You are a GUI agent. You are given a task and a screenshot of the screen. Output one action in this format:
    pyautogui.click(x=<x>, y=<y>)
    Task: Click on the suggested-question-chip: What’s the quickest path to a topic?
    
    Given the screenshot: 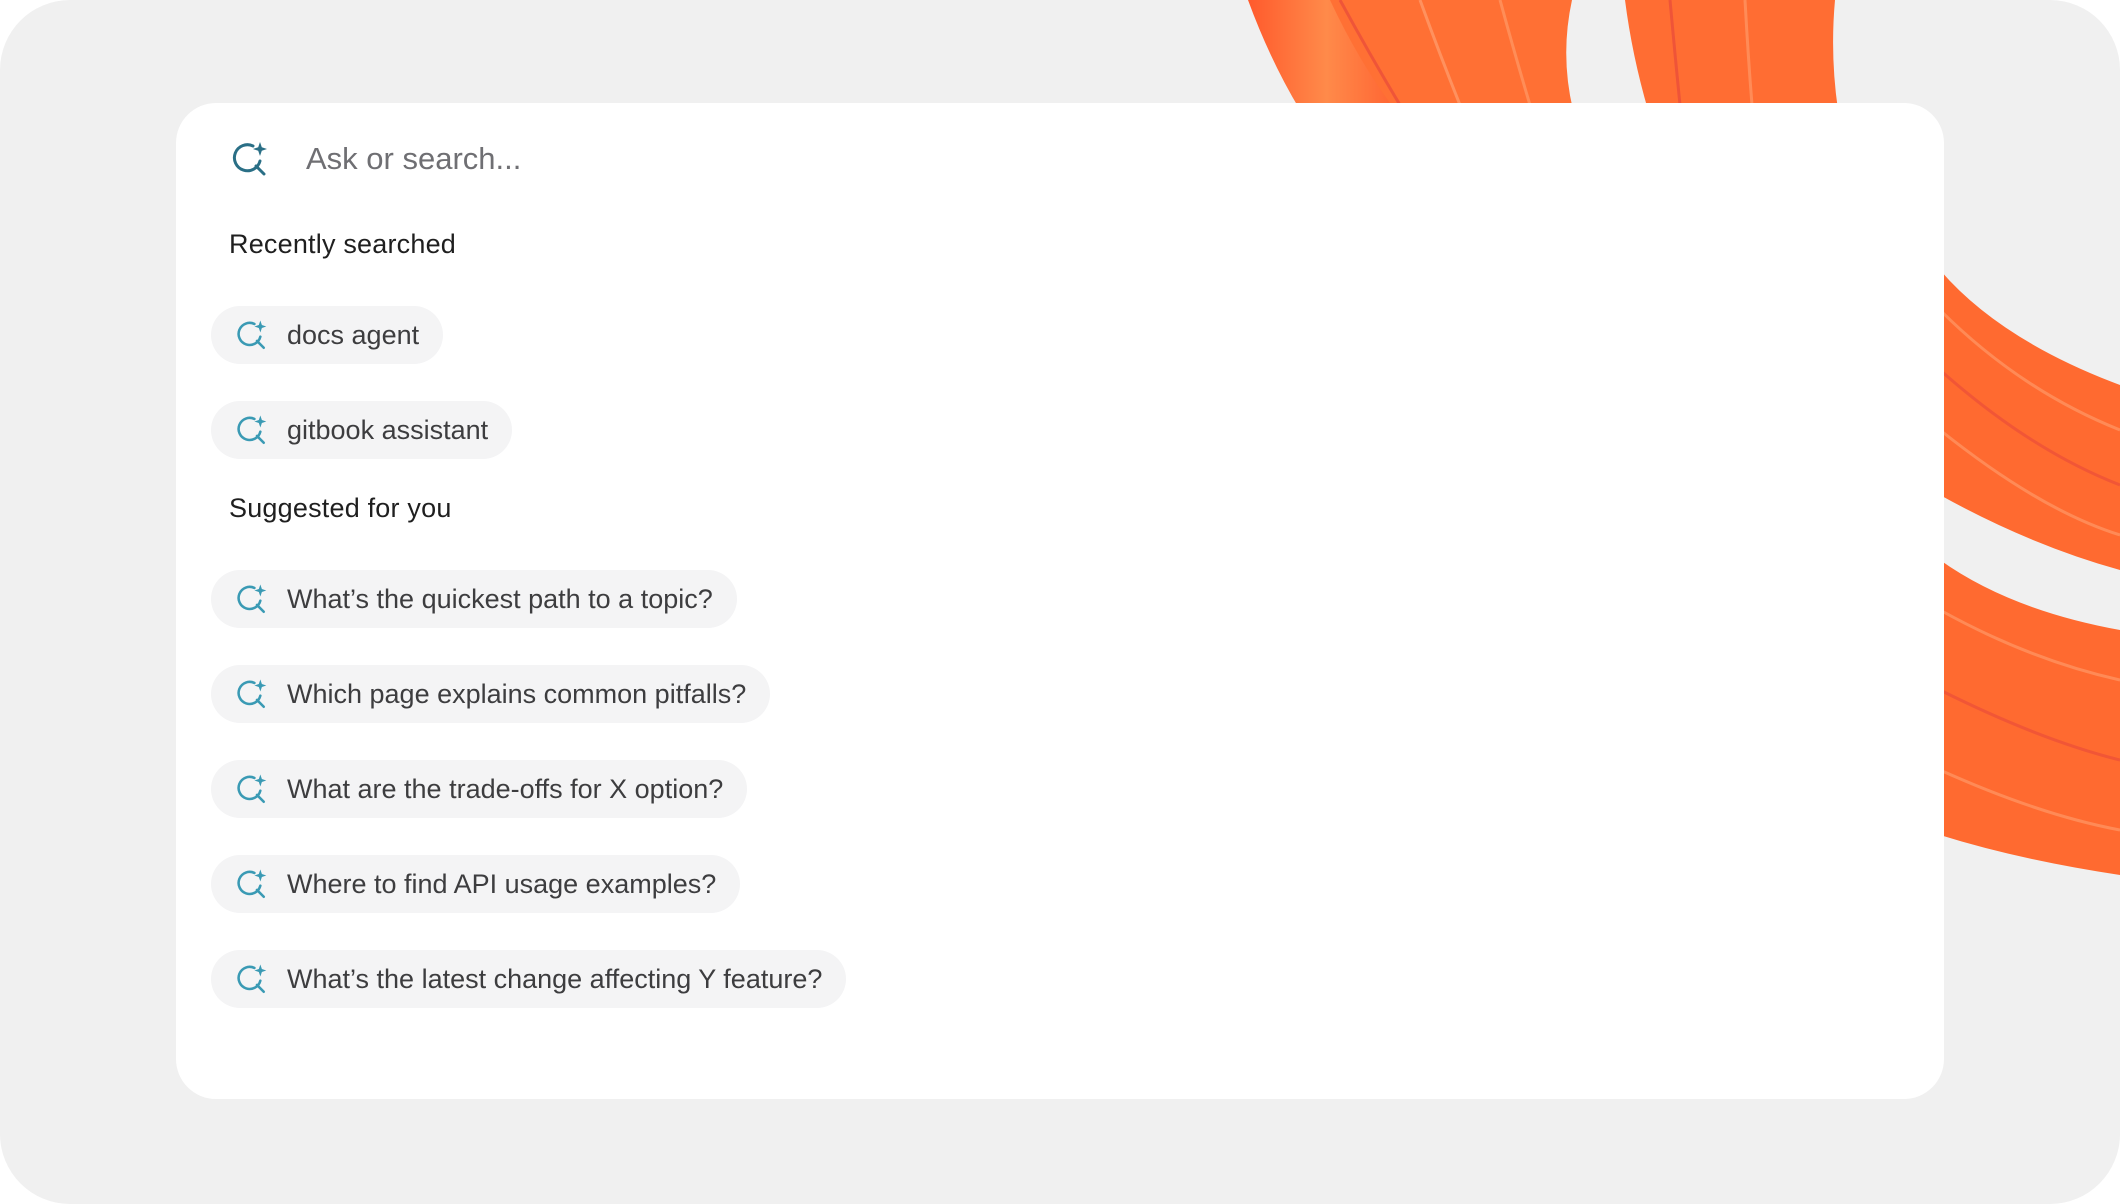 What is the action you would take?
    pyautogui.click(x=474, y=599)
    